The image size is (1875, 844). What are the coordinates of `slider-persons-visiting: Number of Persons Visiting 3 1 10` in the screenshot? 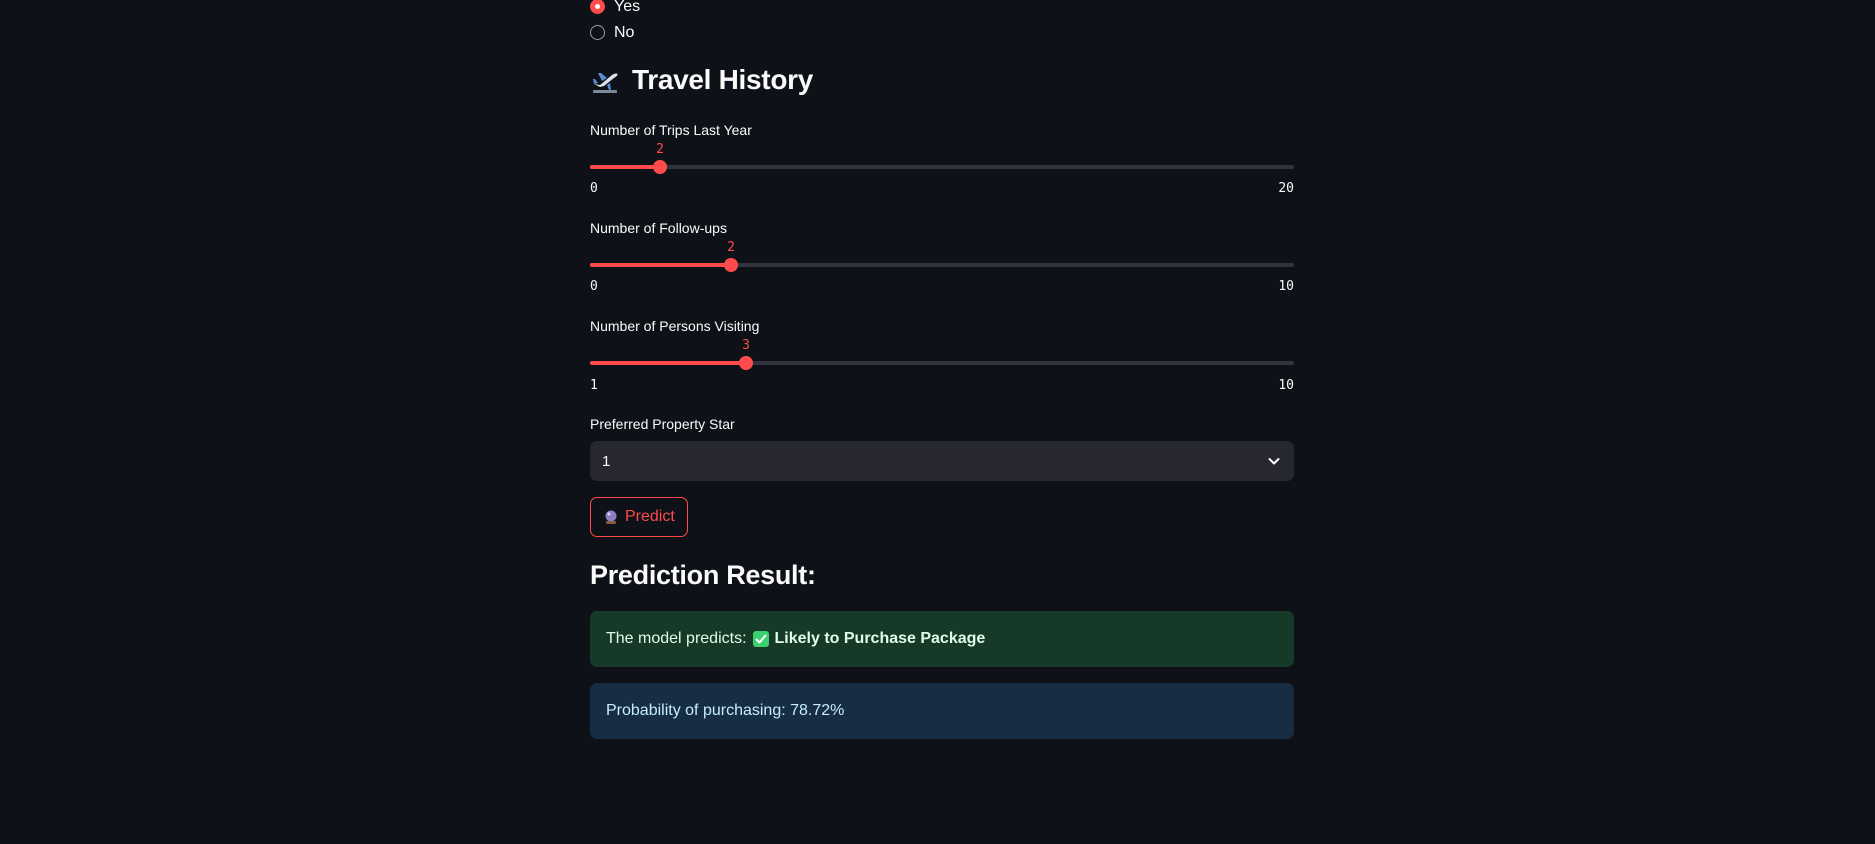 It's located at (942, 355).